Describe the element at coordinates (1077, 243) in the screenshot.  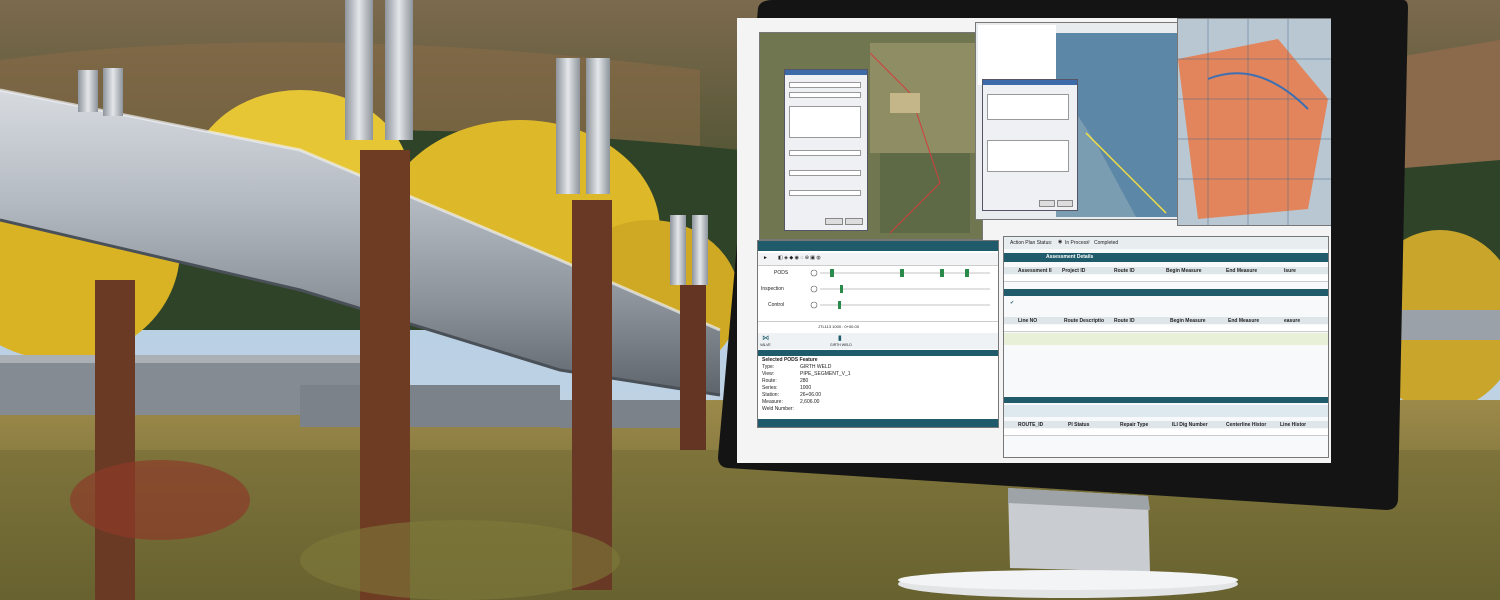
I see `radio-in-process-label: In Process` at that location.